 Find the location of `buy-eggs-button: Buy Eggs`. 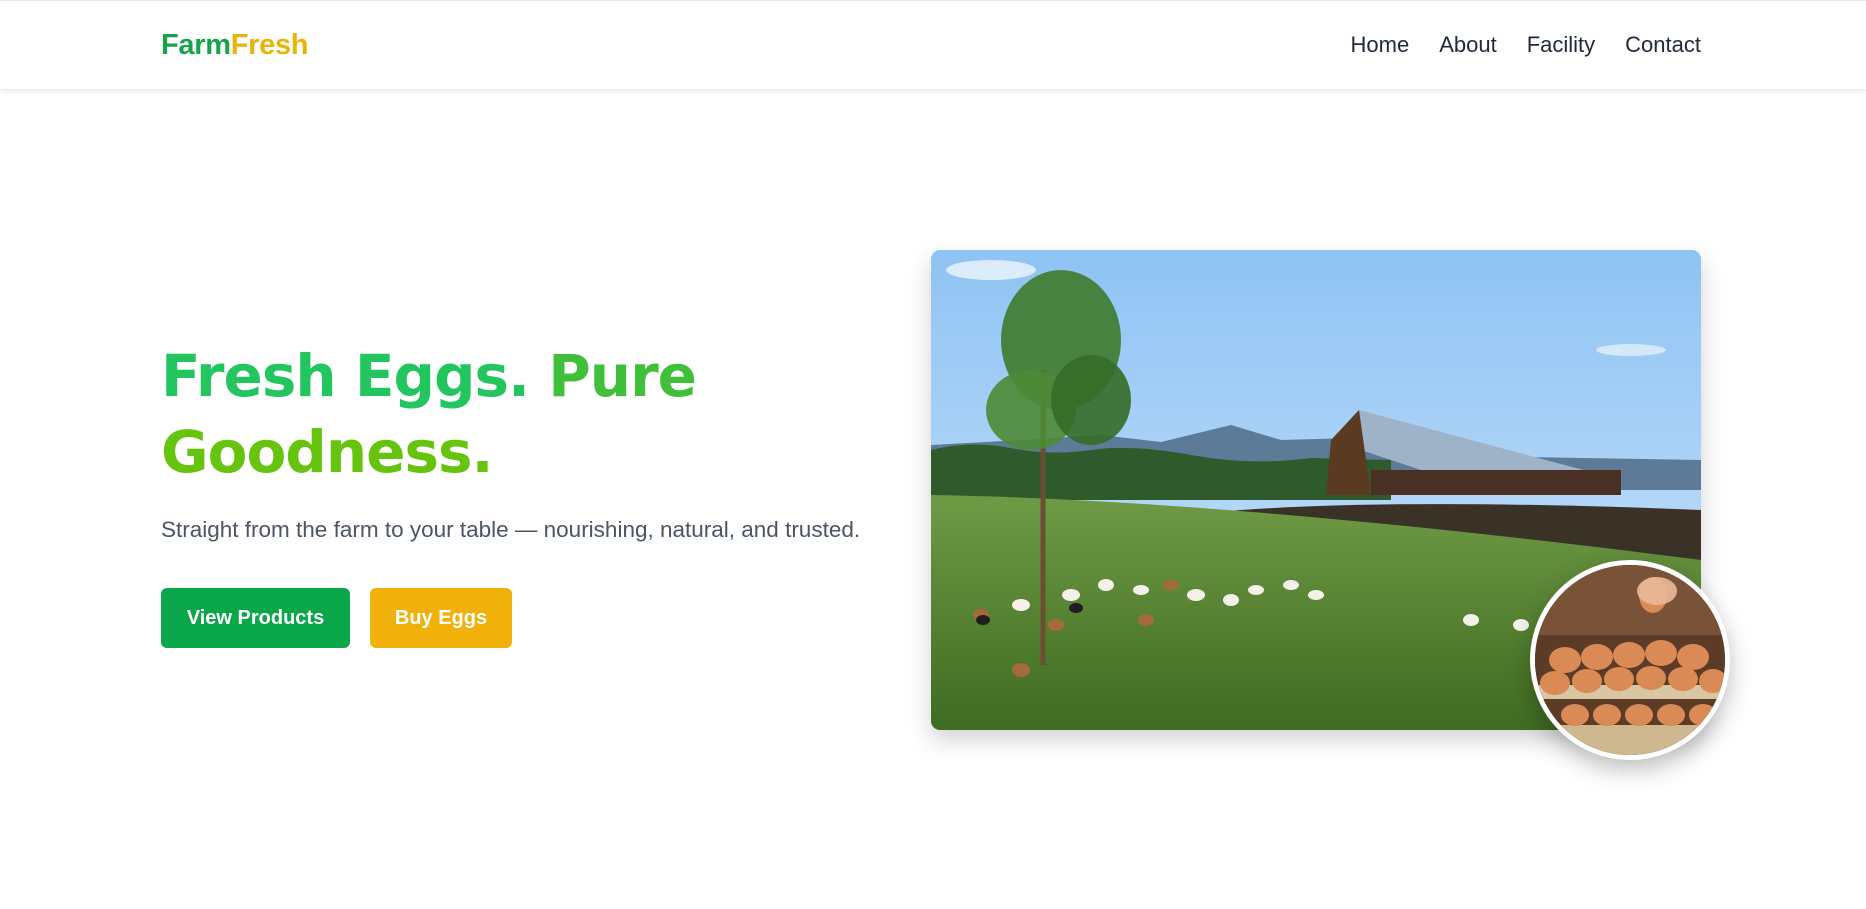

buy-eggs-button: Buy Eggs is located at coordinates (441, 618).